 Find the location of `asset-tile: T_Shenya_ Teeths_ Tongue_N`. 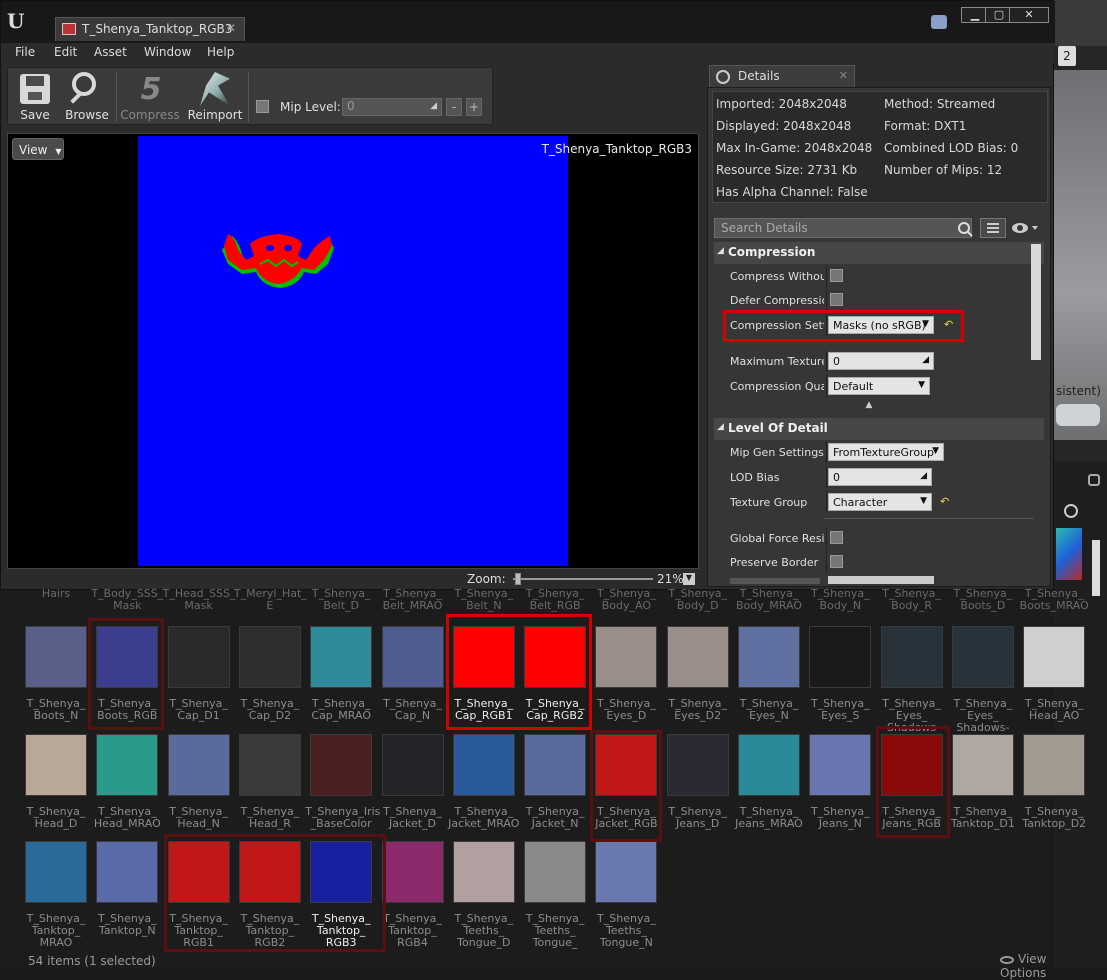

asset-tile: T_Shenya_ Teeths_ Tongue_N is located at coordinates (626, 895).